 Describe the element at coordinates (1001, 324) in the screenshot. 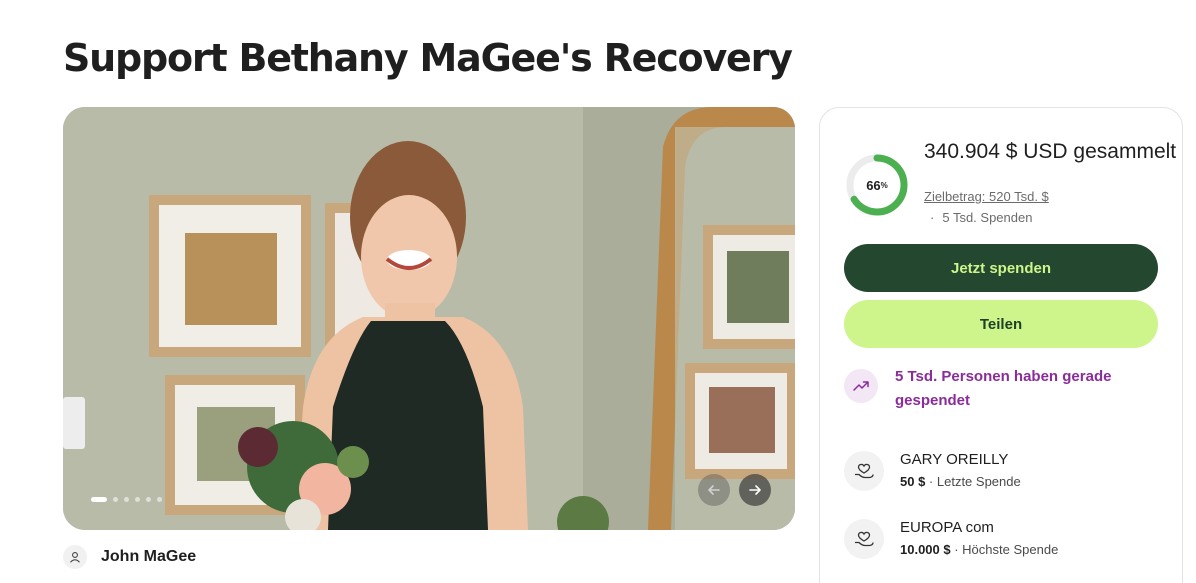

I see `share-button: Teilen` at that location.